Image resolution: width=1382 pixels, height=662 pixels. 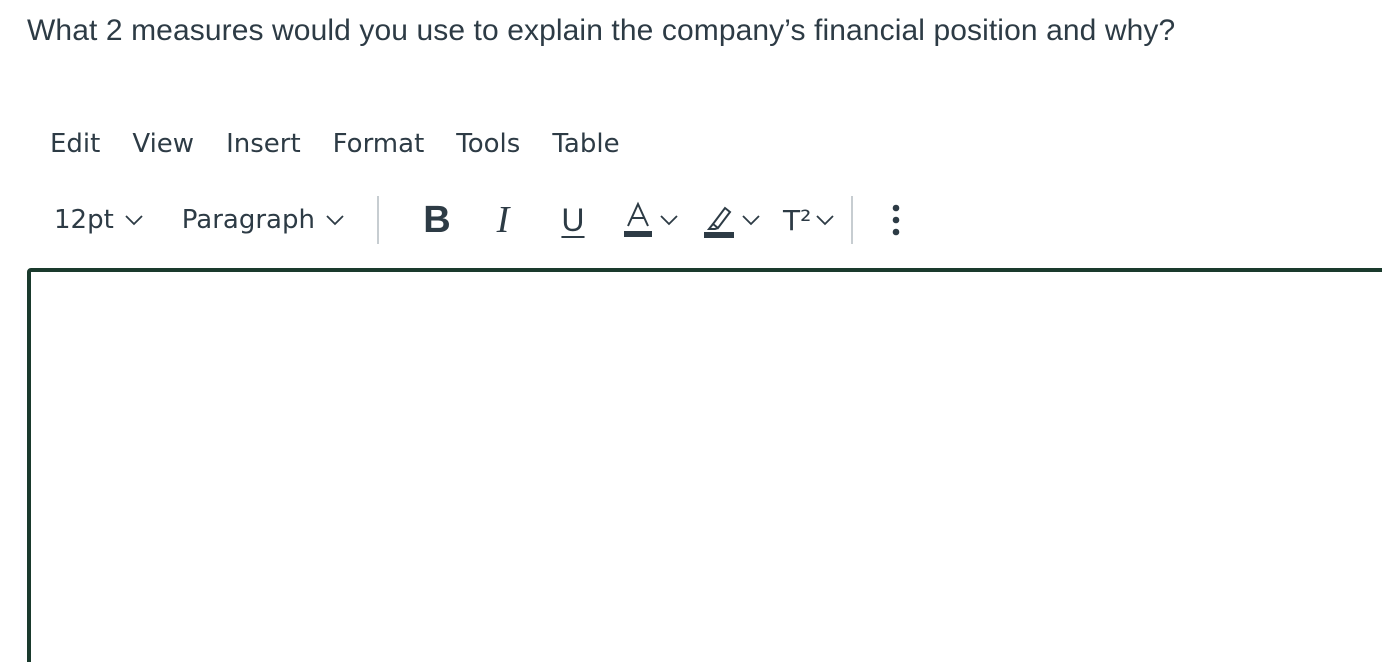 What do you see at coordinates (163, 144) in the screenshot?
I see `menu-view: View` at bounding box center [163, 144].